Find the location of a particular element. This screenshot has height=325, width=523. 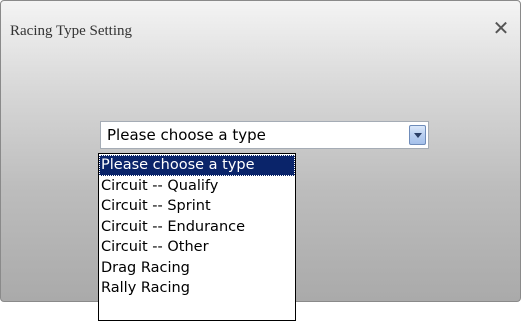

option-drag-racing: Drag Racing is located at coordinates (197, 268).